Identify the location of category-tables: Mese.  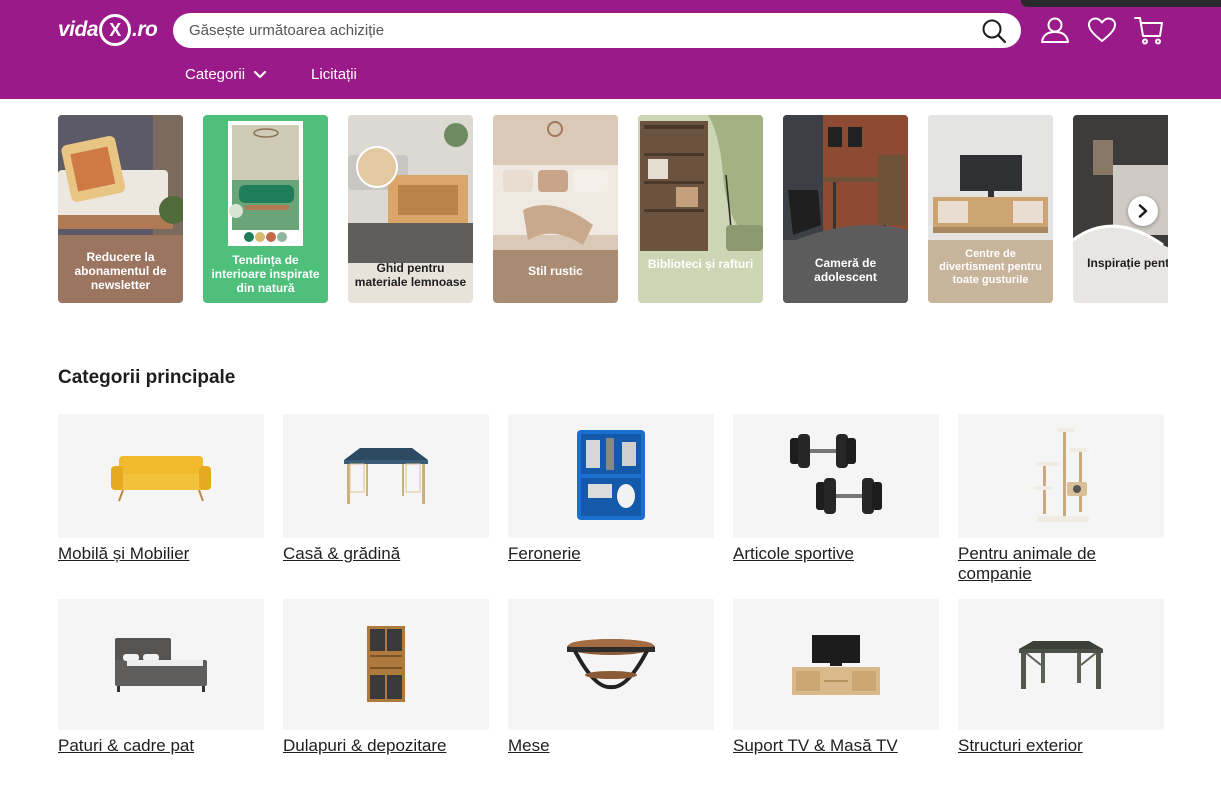
(611, 677).